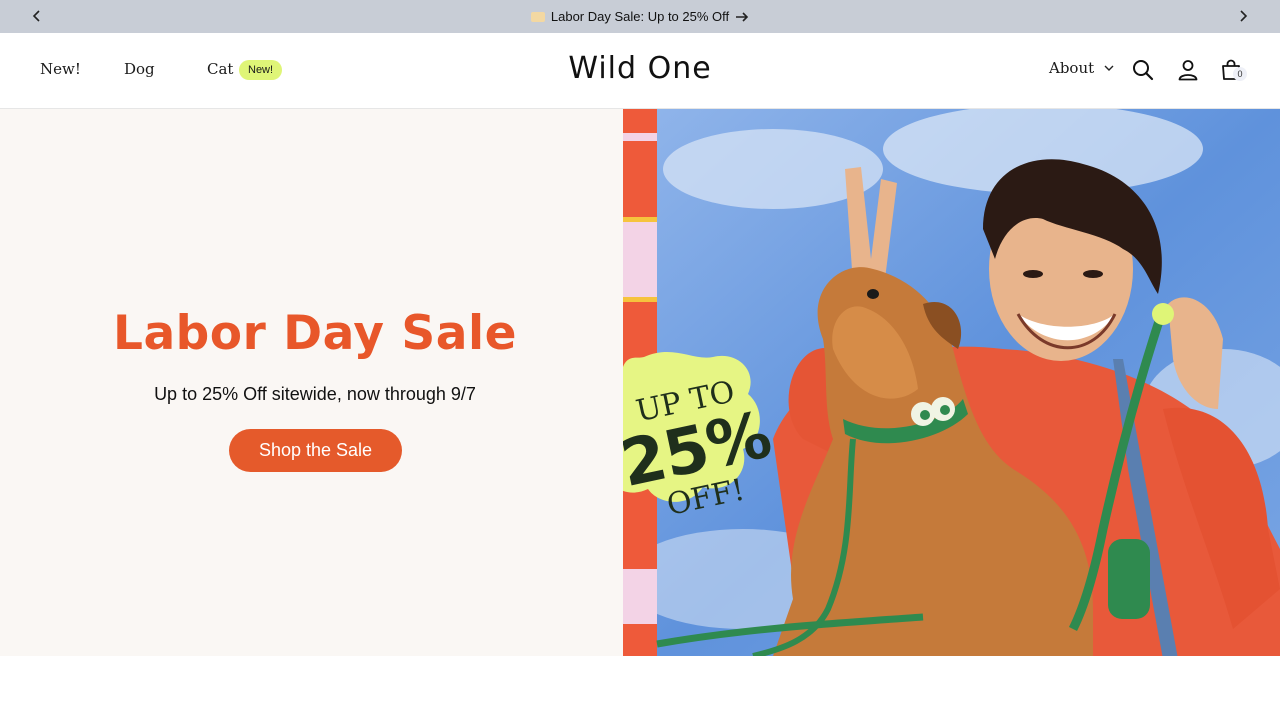 This screenshot has width=1280, height=720. Describe the element at coordinates (537, 16) in the screenshot. I see `tag-emoji-icon` at that location.